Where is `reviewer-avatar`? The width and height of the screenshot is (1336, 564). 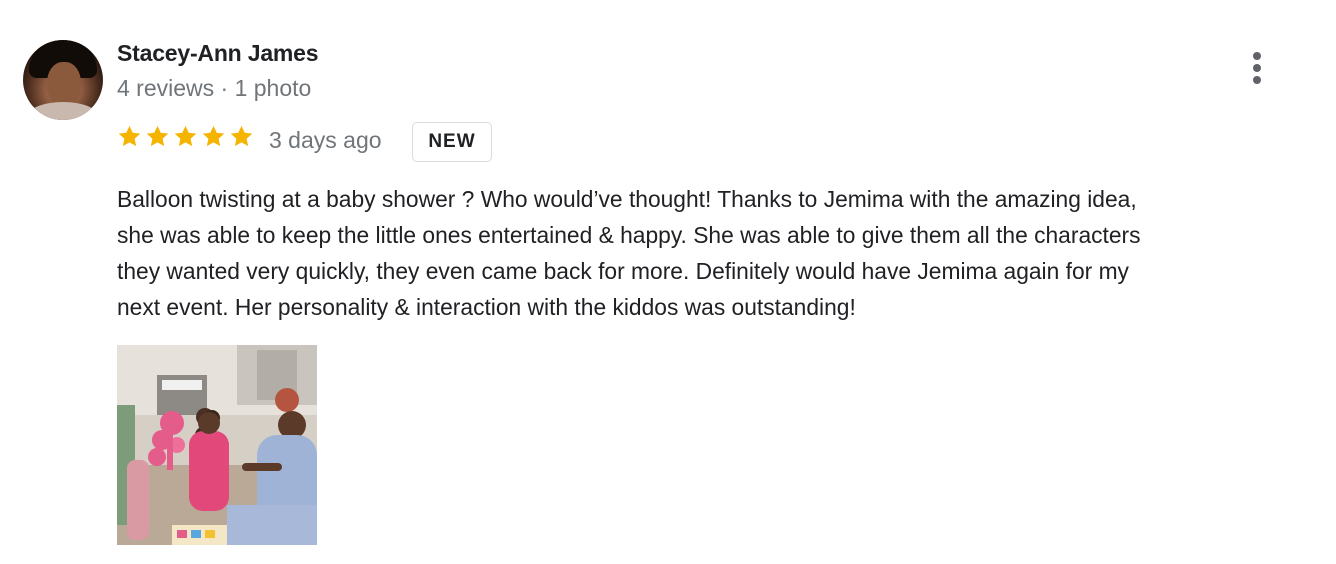 reviewer-avatar is located at coordinates (63, 80).